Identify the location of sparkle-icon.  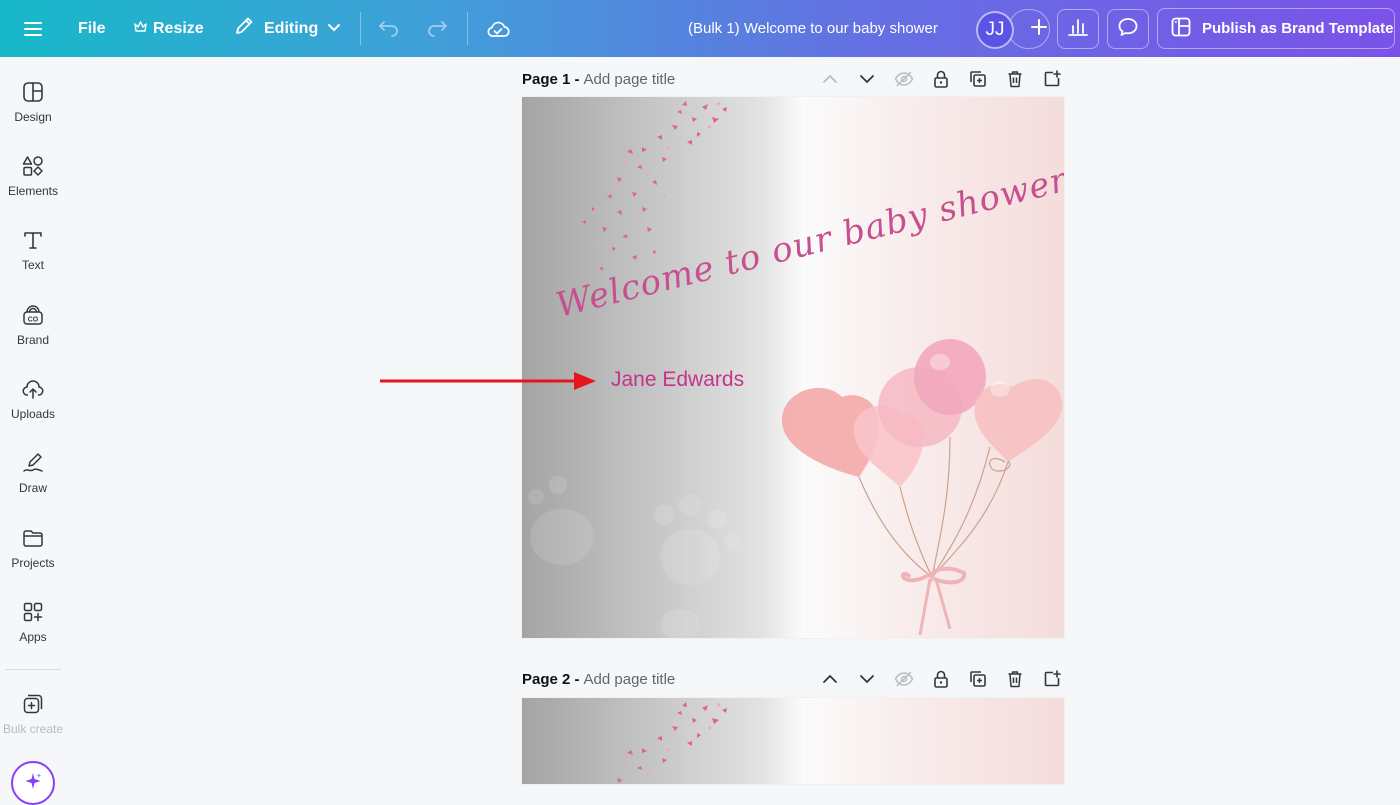
(33, 783).